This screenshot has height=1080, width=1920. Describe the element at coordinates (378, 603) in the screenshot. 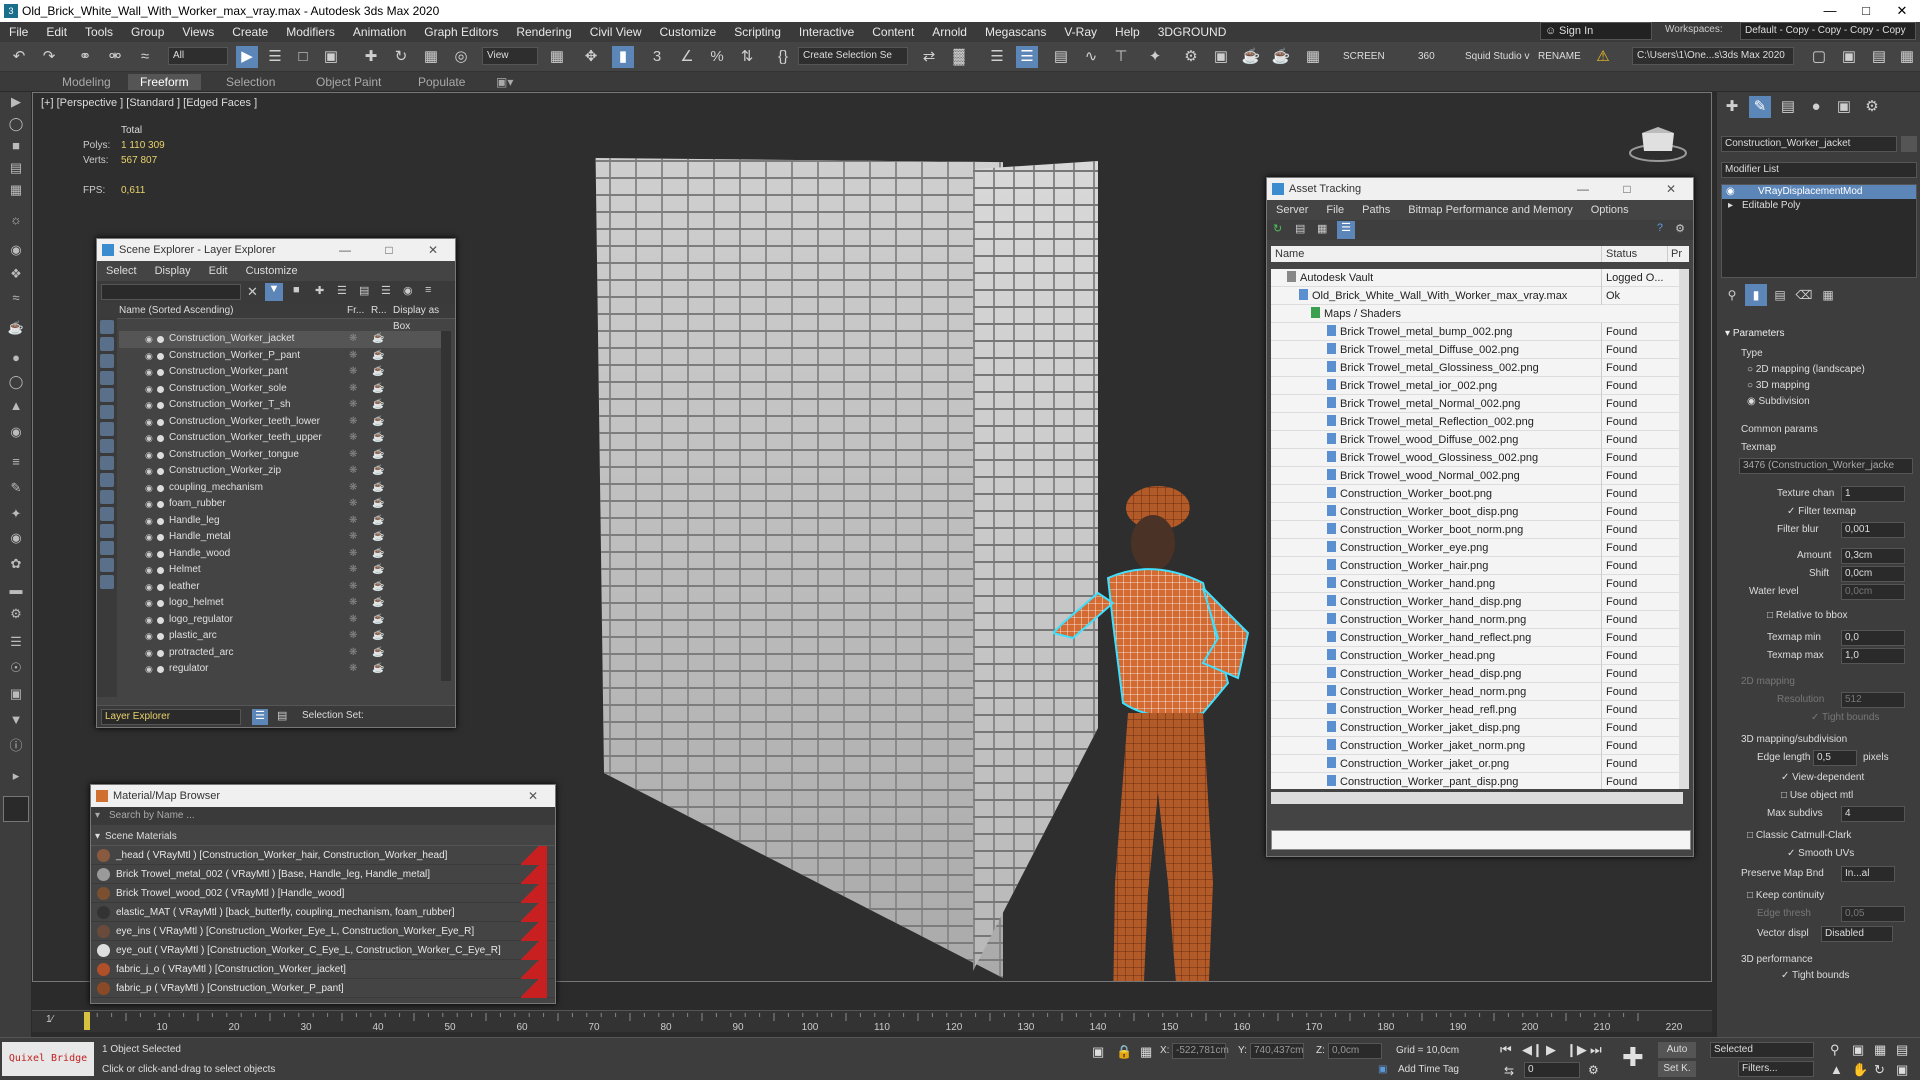

I see `render-teapot-icon: ☕` at that location.